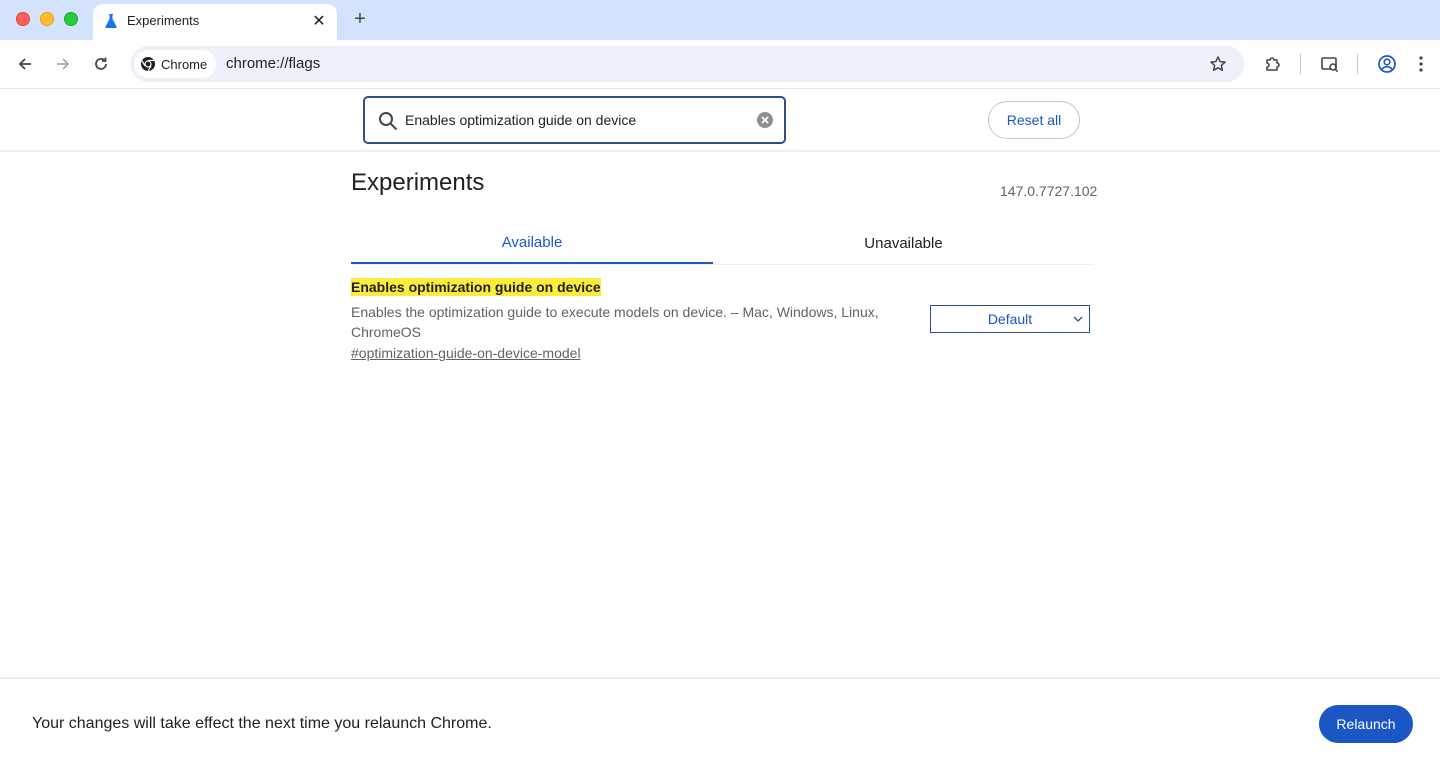 The image size is (1440, 763). Describe the element at coordinates (47, 19) in the screenshot. I see `minimize-window-button` at that location.